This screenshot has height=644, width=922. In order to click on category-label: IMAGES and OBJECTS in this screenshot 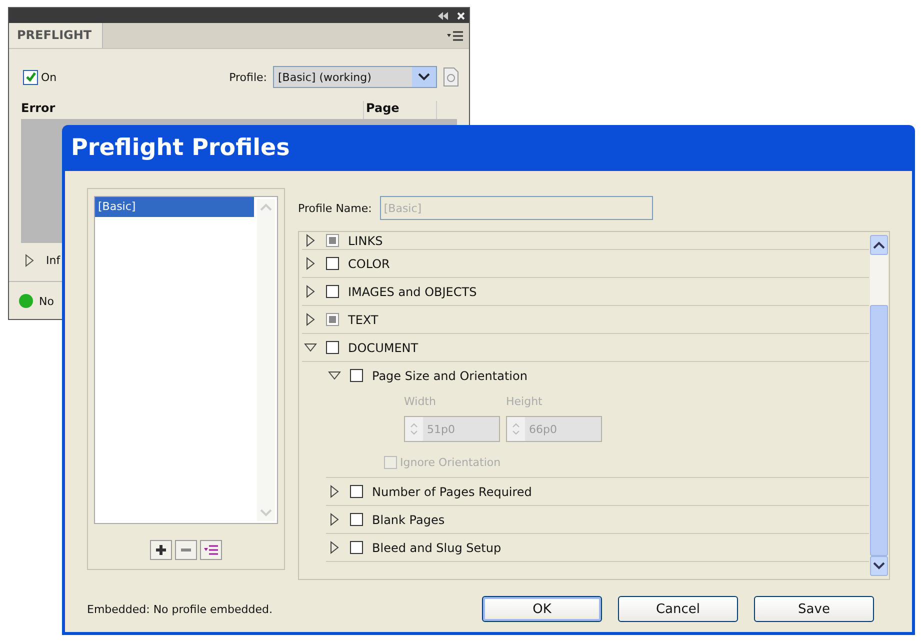, I will do `click(412, 291)`.